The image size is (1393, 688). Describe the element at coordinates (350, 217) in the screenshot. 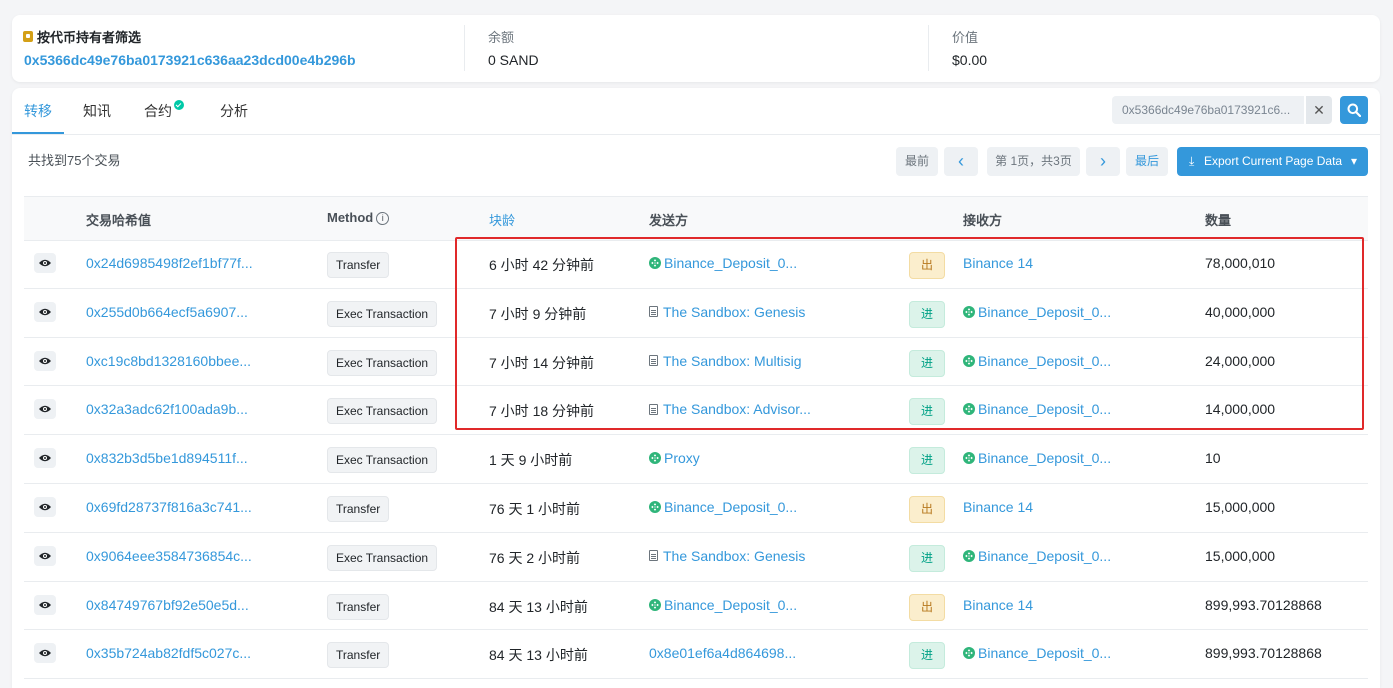

I see `header-method-label: Method` at that location.